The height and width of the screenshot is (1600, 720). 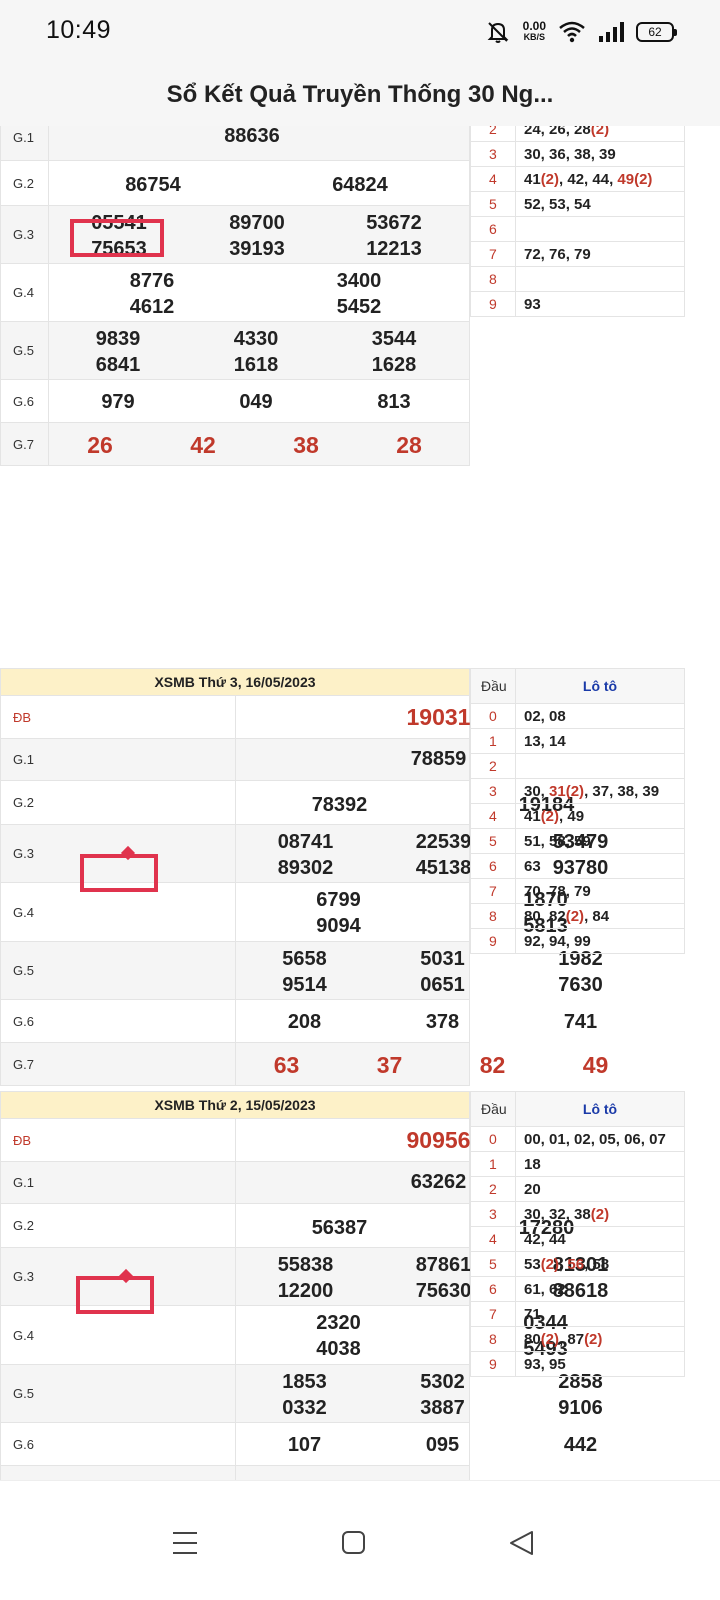 I want to click on mute-bell-icon, so click(x=498, y=32).